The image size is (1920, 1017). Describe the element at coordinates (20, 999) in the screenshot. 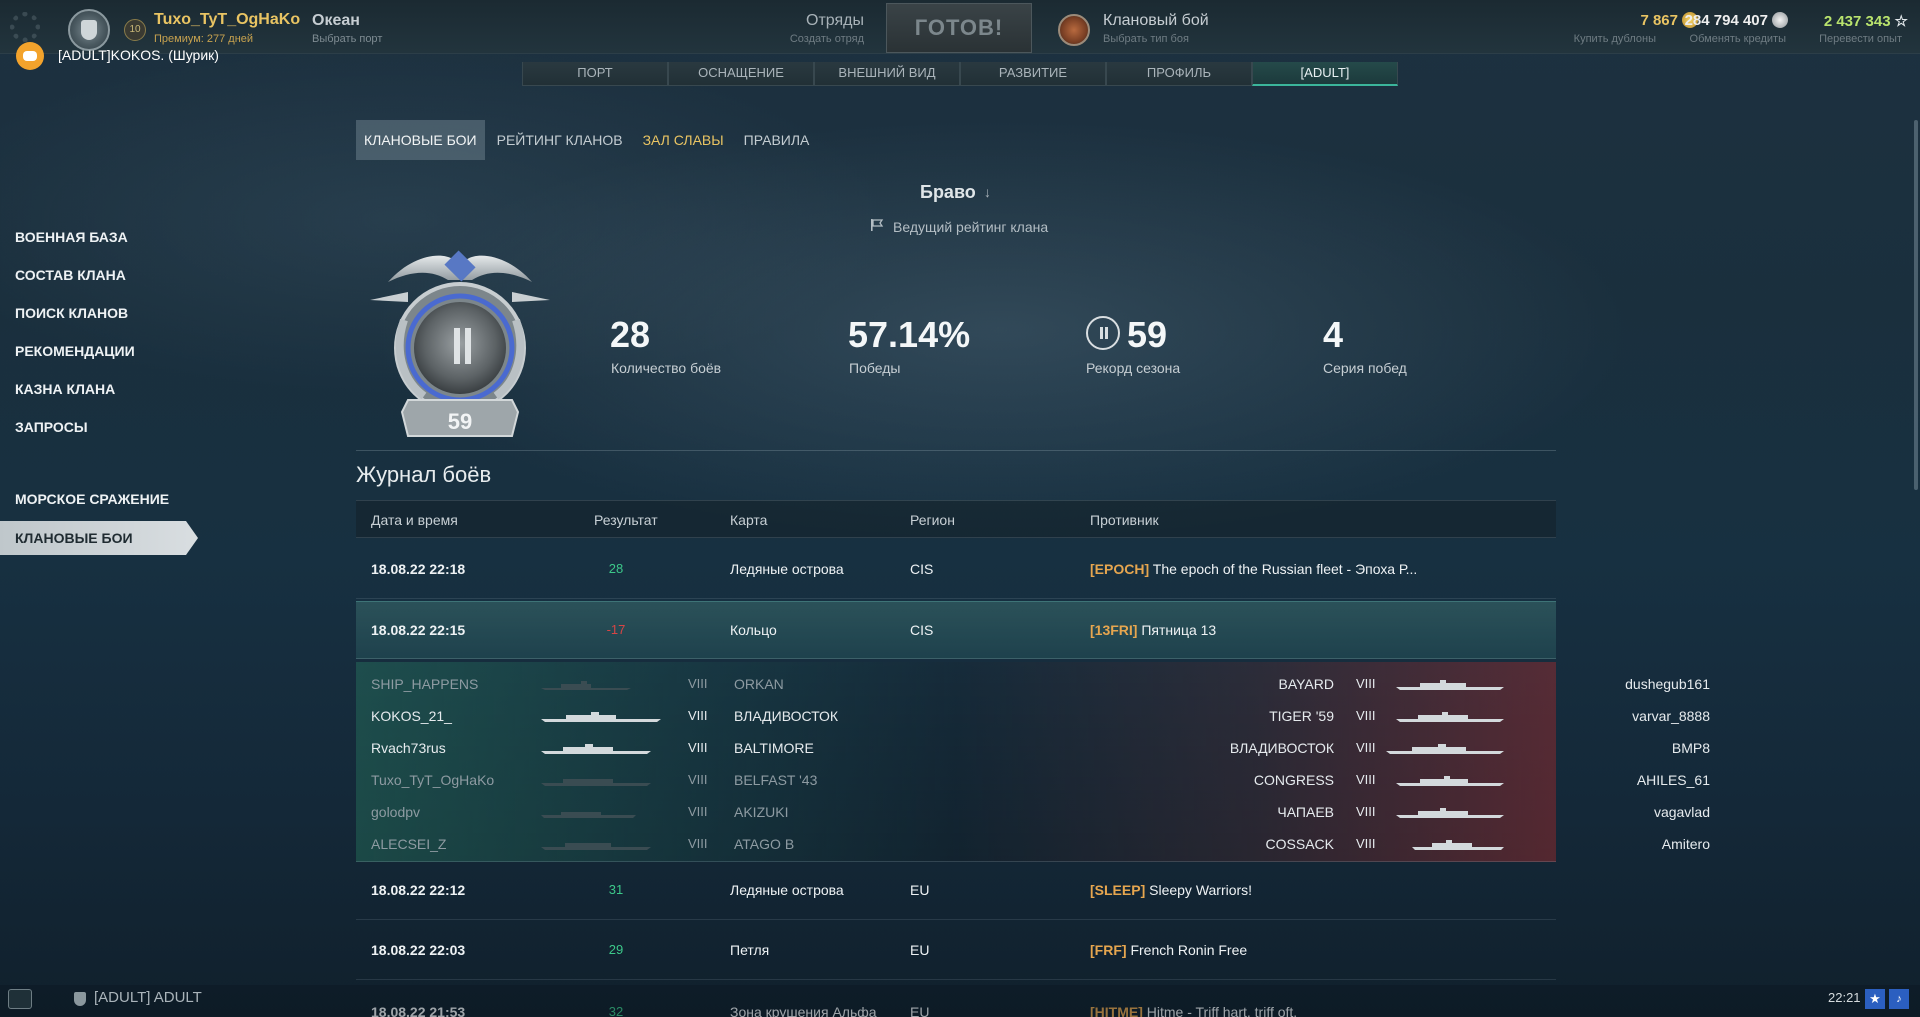

I see `chat-icon` at that location.